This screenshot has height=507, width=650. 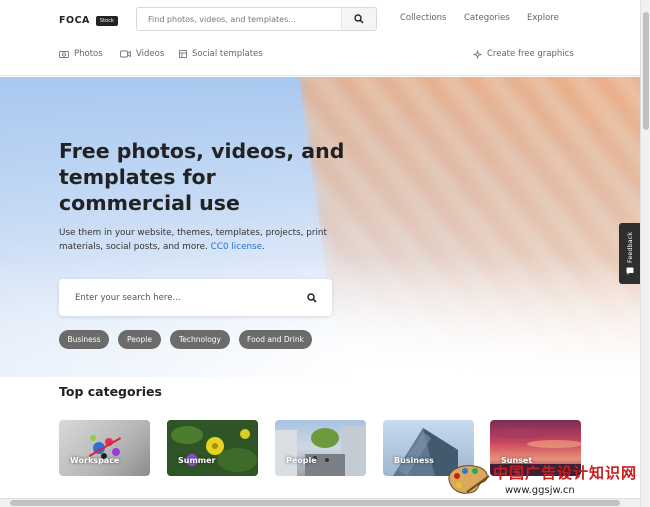 I want to click on vertical-scrollbar, so click(x=645, y=253).